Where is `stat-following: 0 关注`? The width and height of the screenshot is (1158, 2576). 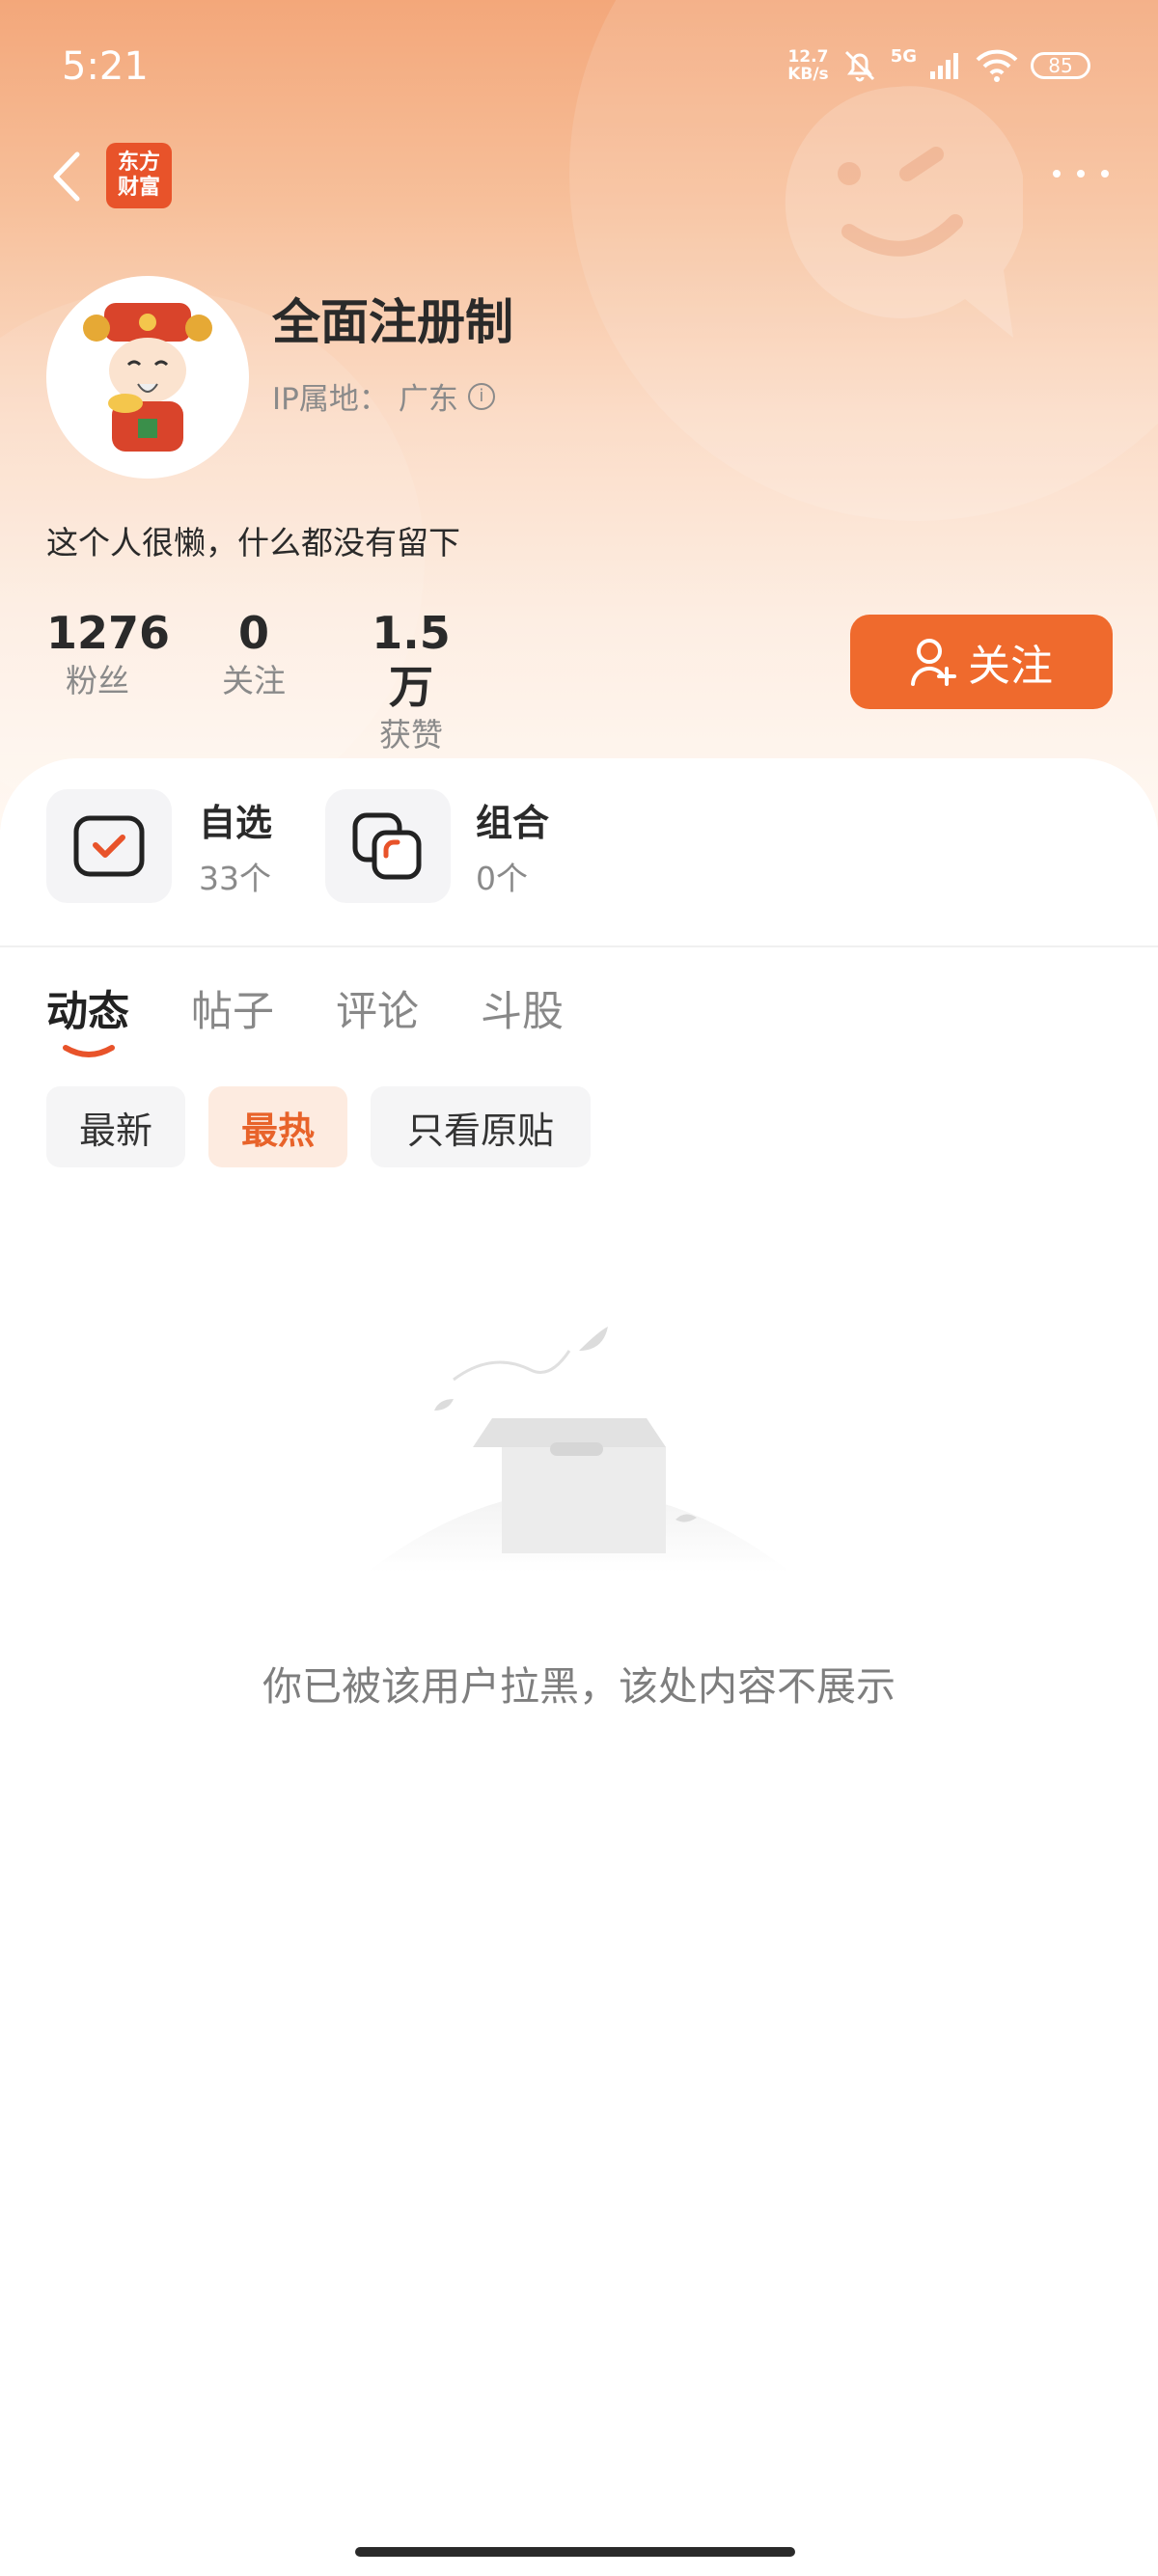
stat-following: 0 关注 is located at coordinates (254, 654).